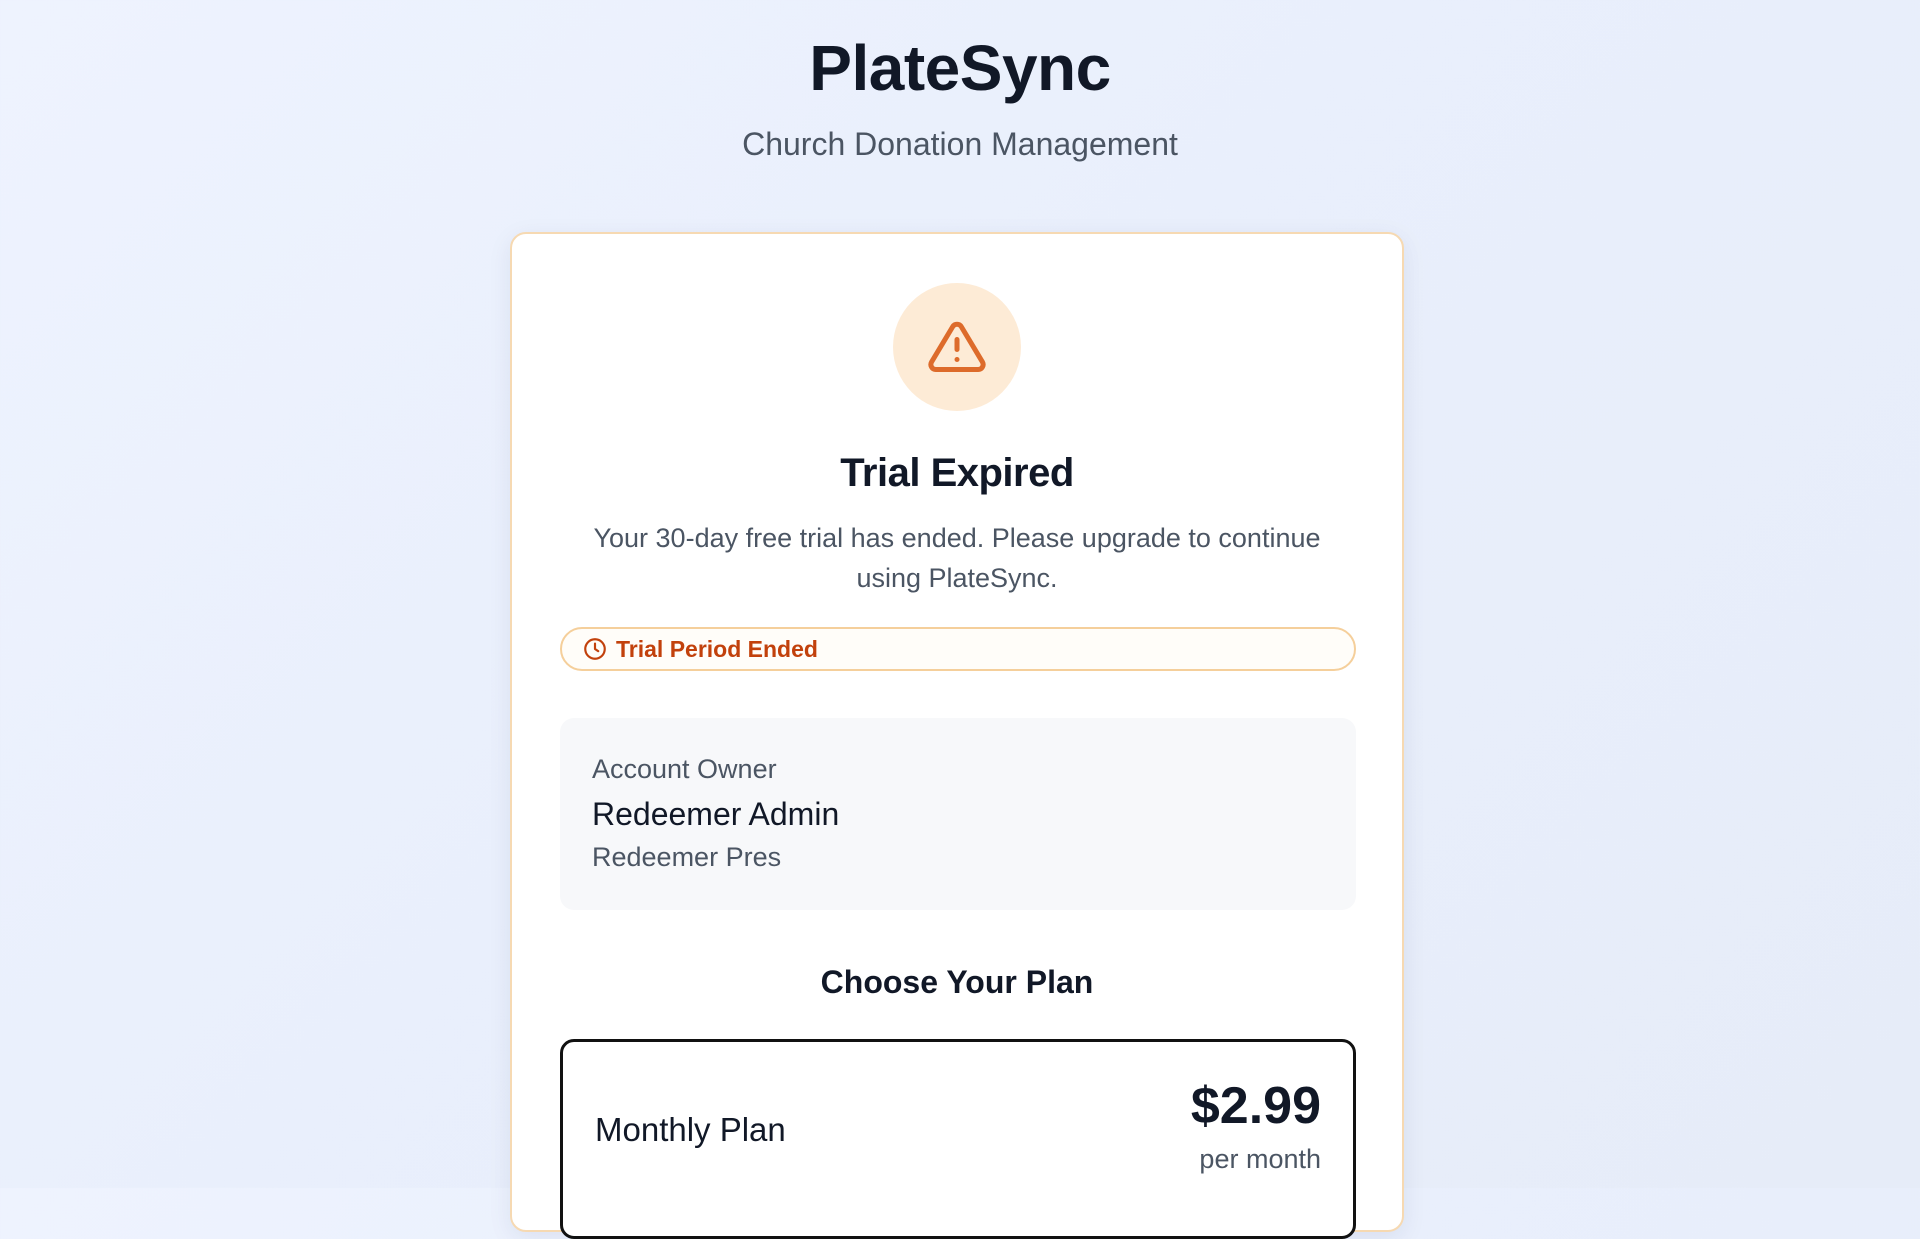  I want to click on account-organization: Redeemer Pres, so click(687, 857).